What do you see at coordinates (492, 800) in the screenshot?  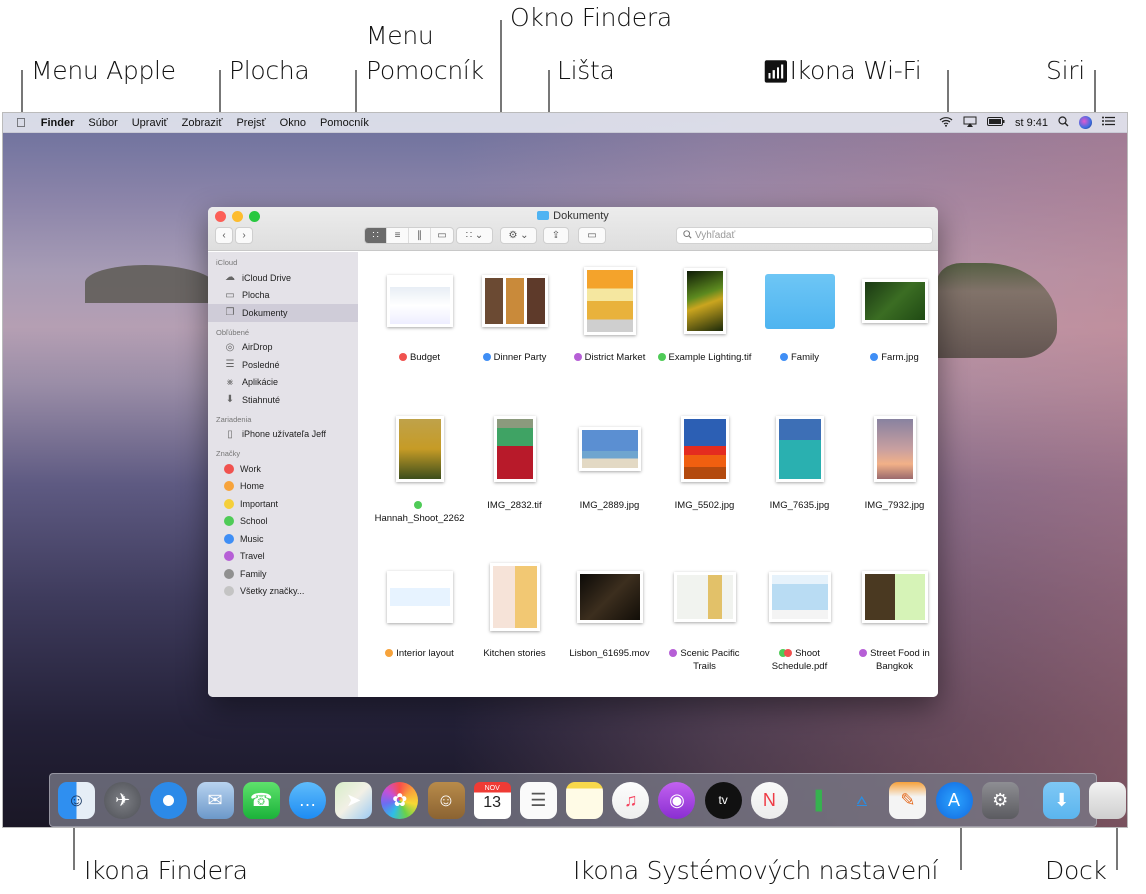 I see `calendar-icon: NOV 13` at bounding box center [492, 800].